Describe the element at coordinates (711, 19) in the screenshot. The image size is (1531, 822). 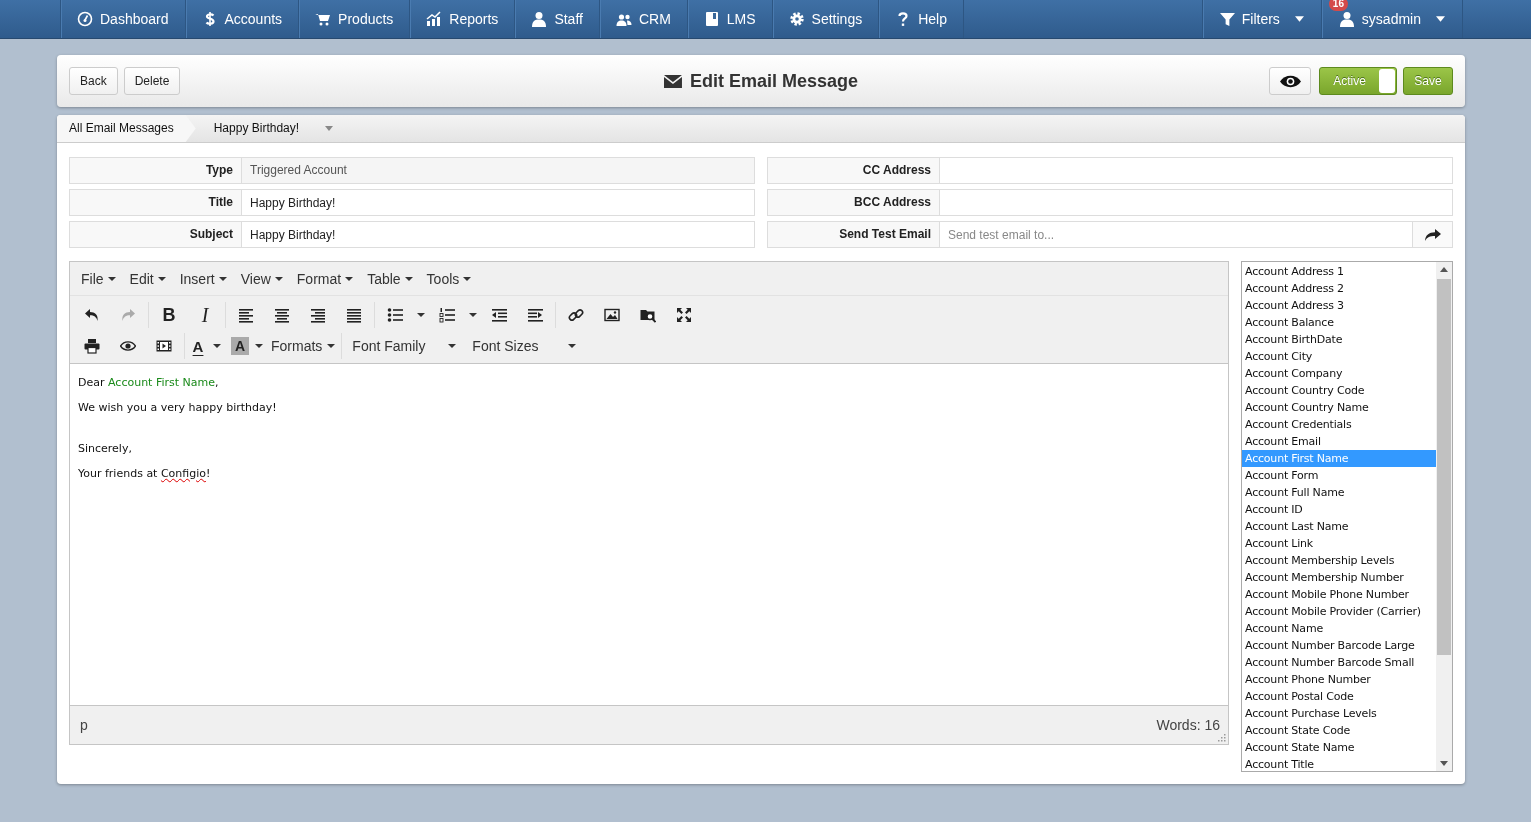
I see `book-icon` at that location.